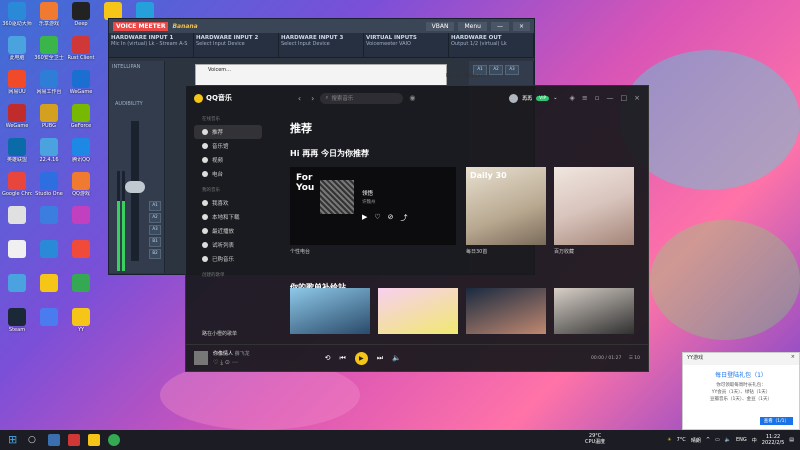 Image resolution: width=800 pixels, height=450 pixels. Describe the element at coordinates (491, 45) in the screenshot. I see `hw-out-header: HARDWARE OUT Output 1/2 (virtual) Lk` at that location.